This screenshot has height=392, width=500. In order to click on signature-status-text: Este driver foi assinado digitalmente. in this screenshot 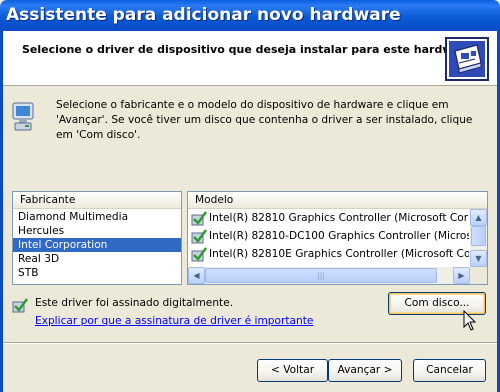, I will do `click(134, 303)`.